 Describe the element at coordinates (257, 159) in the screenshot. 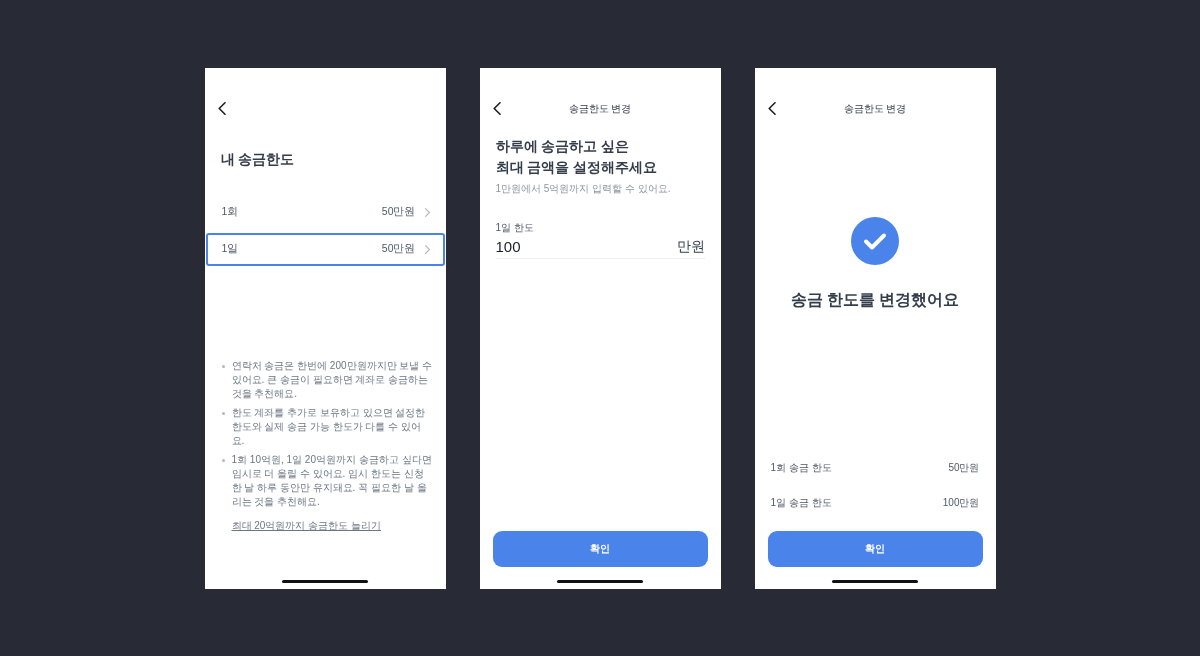

I see `page-title: 내 송금한도` at that location.